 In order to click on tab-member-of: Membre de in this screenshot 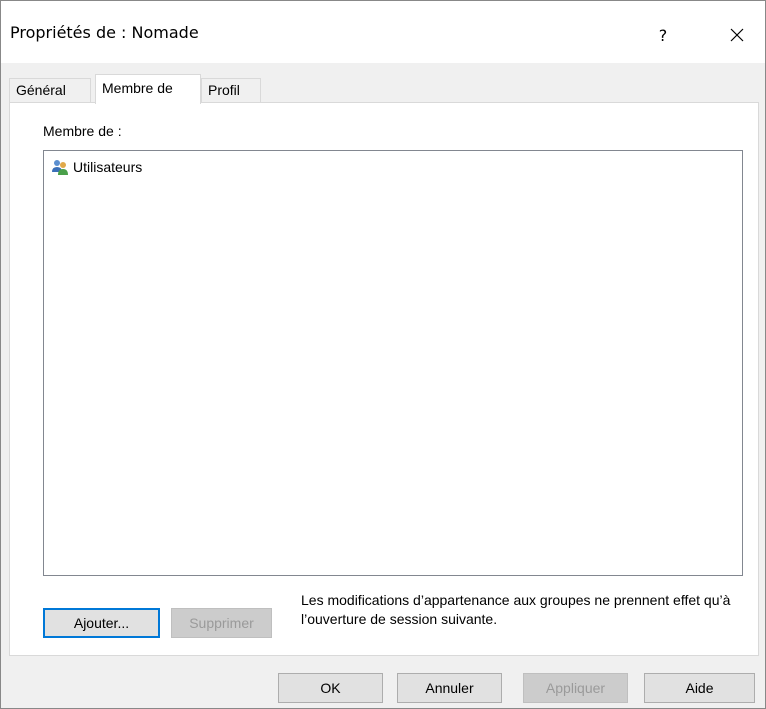, I will do `click(148, 89)`.